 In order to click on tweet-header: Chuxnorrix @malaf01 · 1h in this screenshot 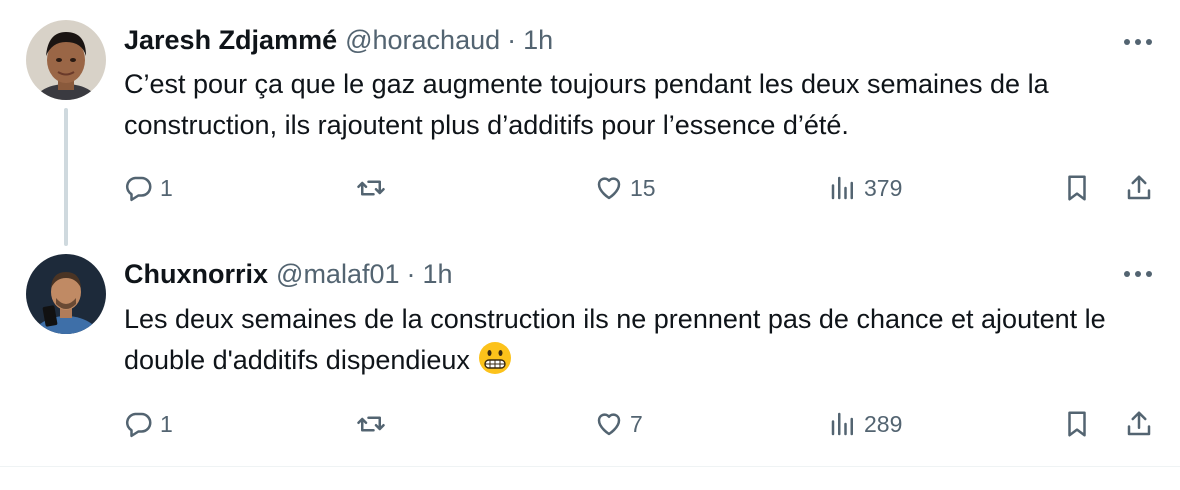, I will do `click(288, 274)`.